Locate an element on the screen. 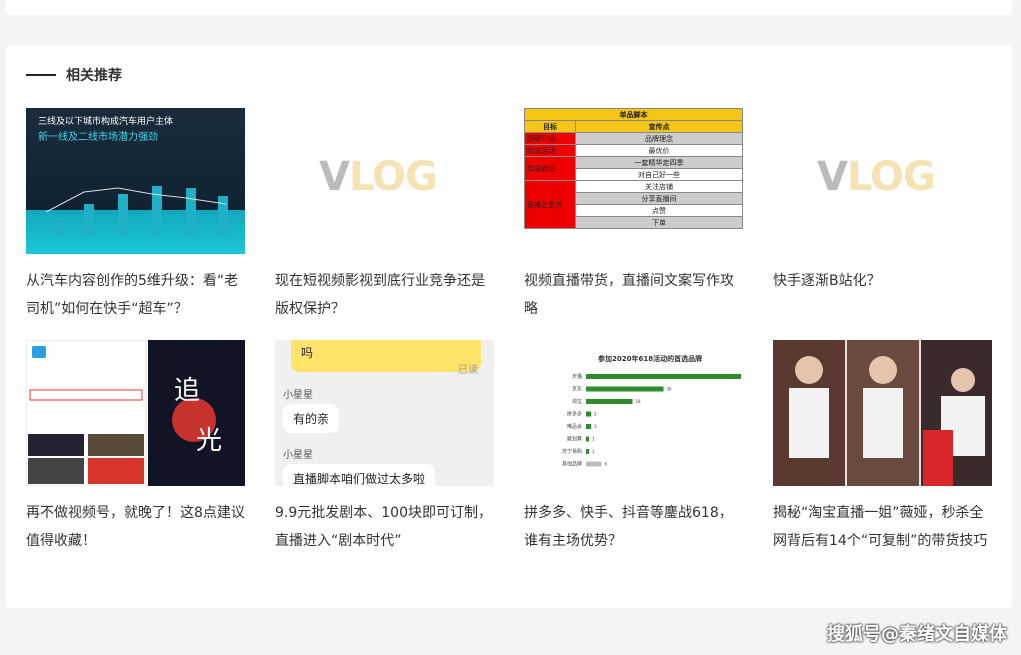  article-card: 揭秘“淘宝直播一姐”薇娅，秒杀全网背后有14个“可复制”的带货技巧 is located at coordinates (882, 447).